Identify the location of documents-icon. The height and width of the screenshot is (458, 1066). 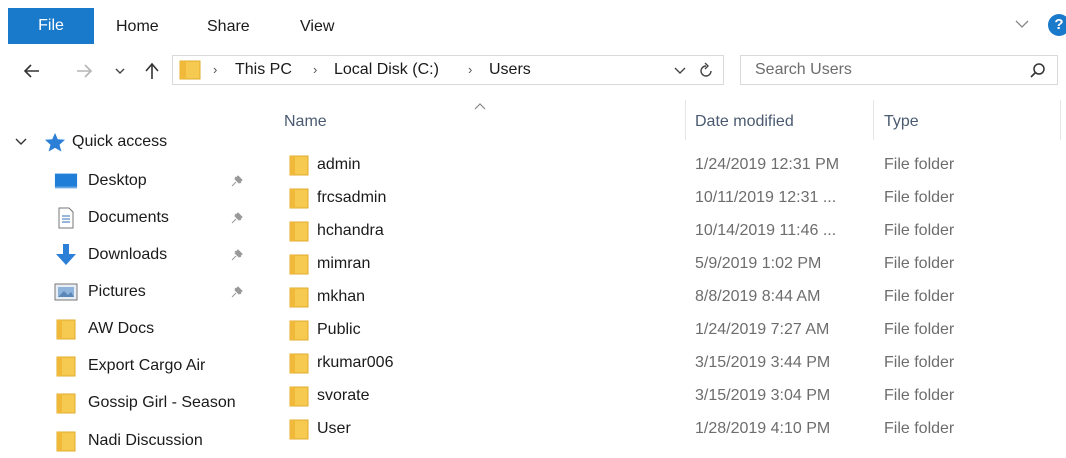
(66, 218).